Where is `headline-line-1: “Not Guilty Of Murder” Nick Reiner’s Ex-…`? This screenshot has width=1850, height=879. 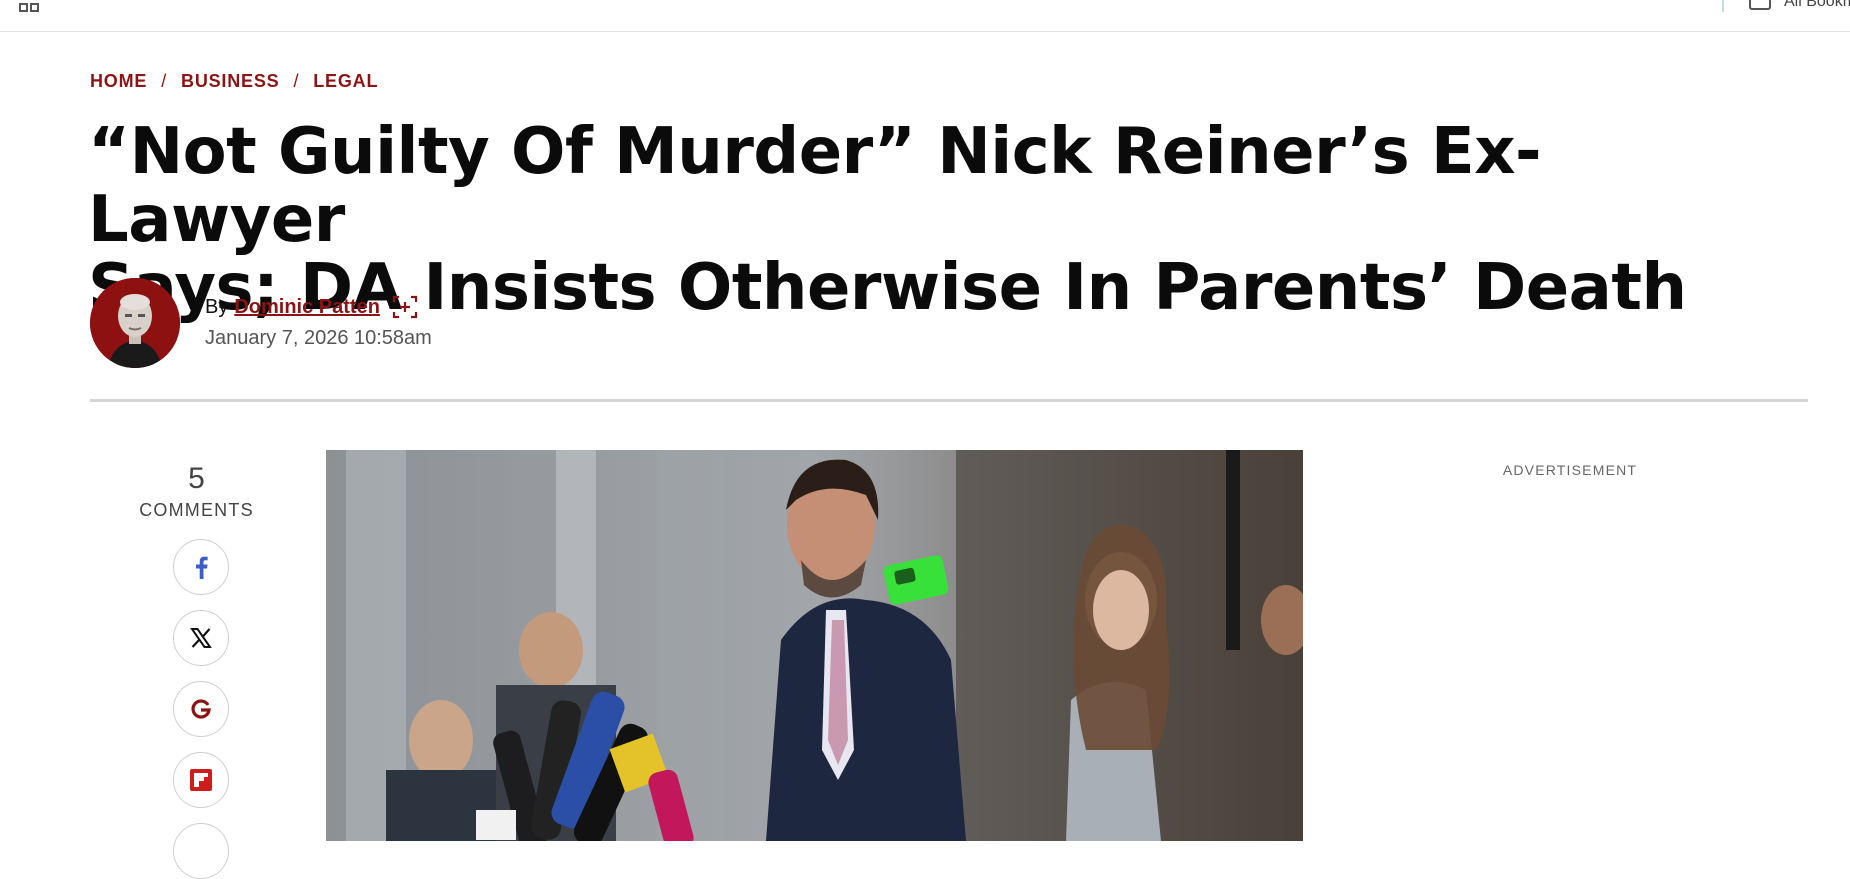
headline-line-1: “Not Guilty Of Murder” Nick Reiner’s Ex-… is located at coordinates (815, 186).